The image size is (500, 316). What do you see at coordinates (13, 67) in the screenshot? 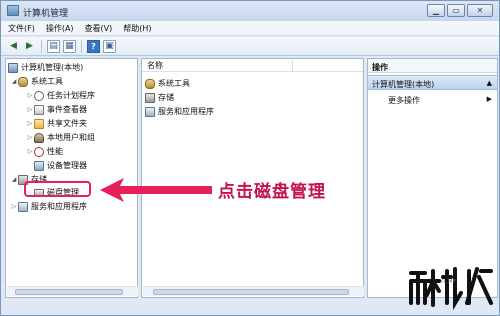
I see `computer-icon` at bounding box center [13, 67].